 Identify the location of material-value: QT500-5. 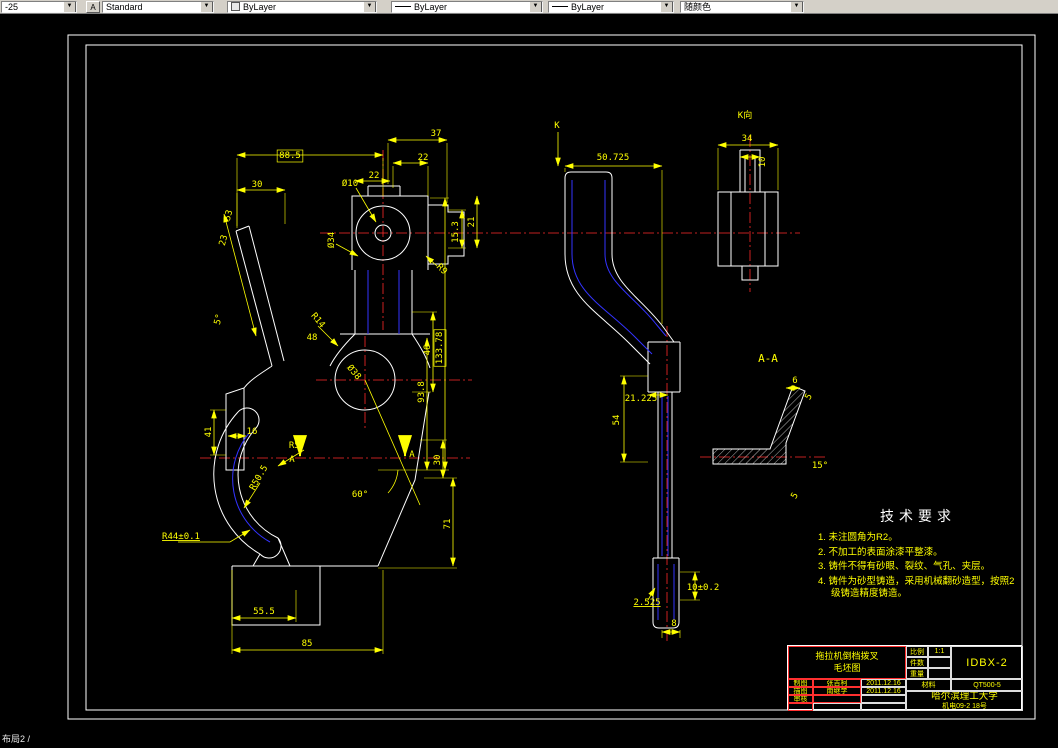
(987, 685).